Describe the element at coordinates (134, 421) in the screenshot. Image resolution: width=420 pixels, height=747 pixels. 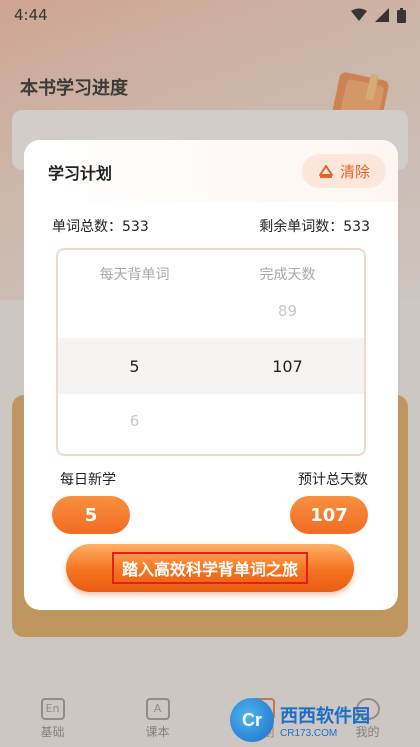
I see `picker-words-below: 6` at that location.